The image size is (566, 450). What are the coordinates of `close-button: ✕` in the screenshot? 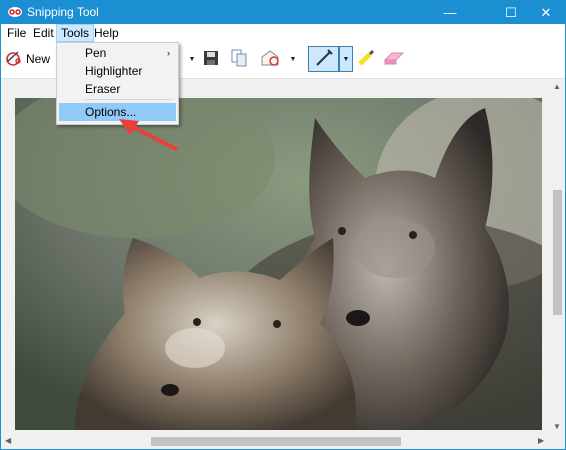 It's located at (544, 12).